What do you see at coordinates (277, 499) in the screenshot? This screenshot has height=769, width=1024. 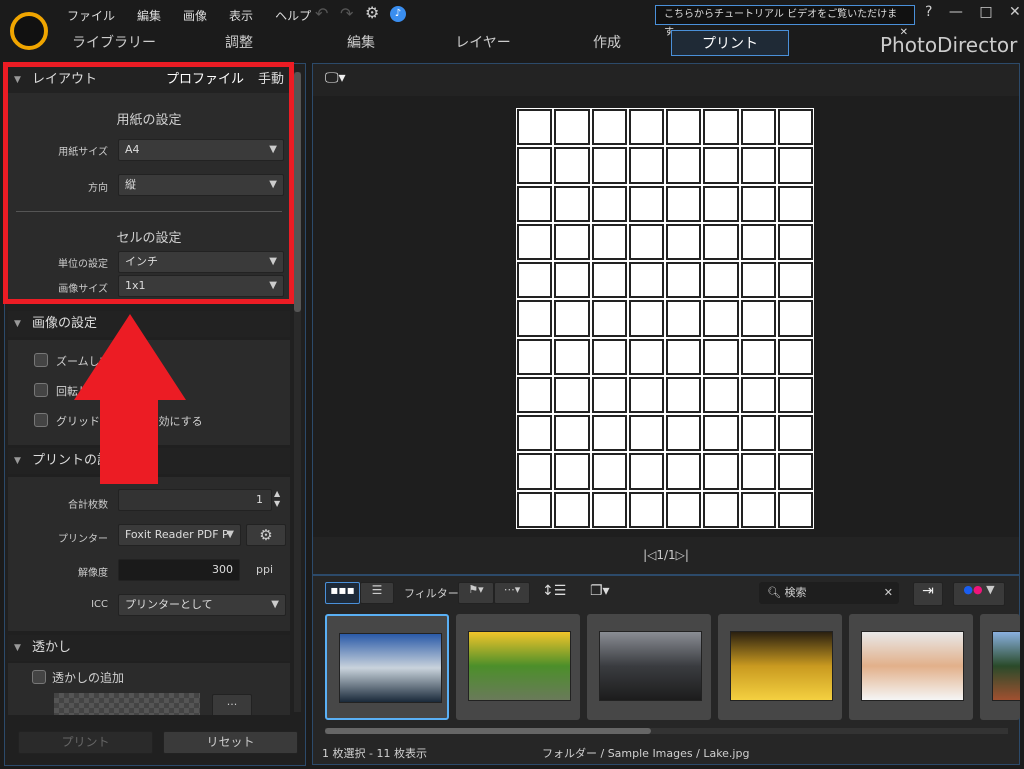 I see `copies-stepper: ▲ ▼` at bounding box center [277, 499].